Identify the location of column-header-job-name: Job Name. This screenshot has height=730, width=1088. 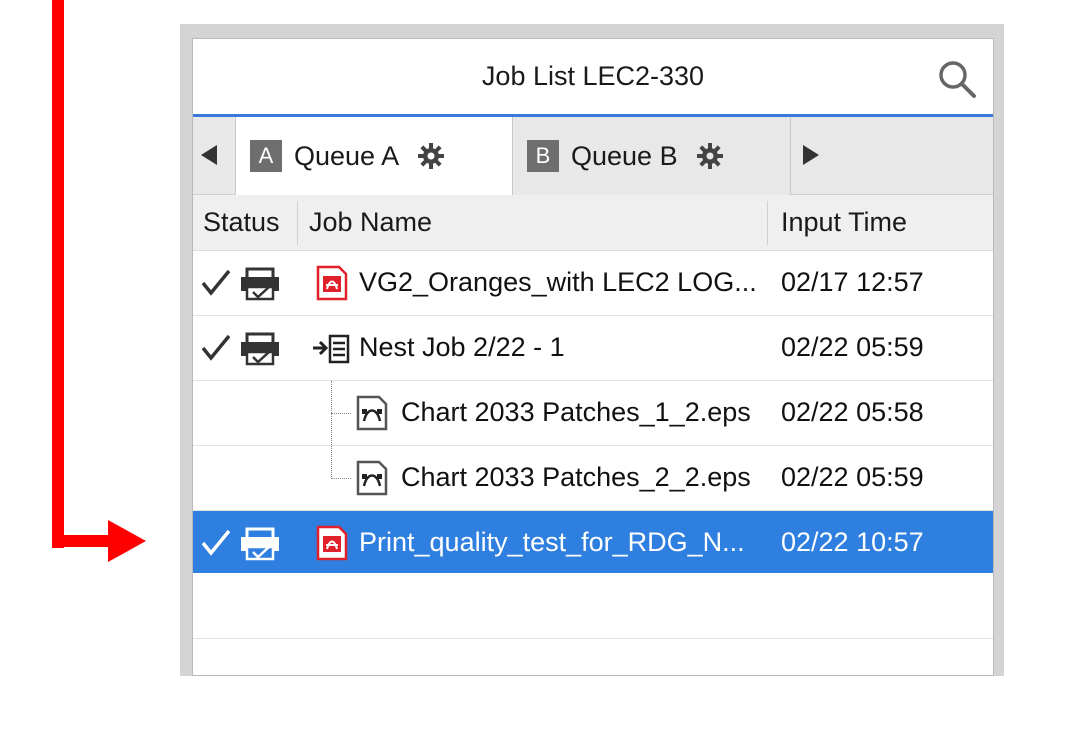
(370, 222).